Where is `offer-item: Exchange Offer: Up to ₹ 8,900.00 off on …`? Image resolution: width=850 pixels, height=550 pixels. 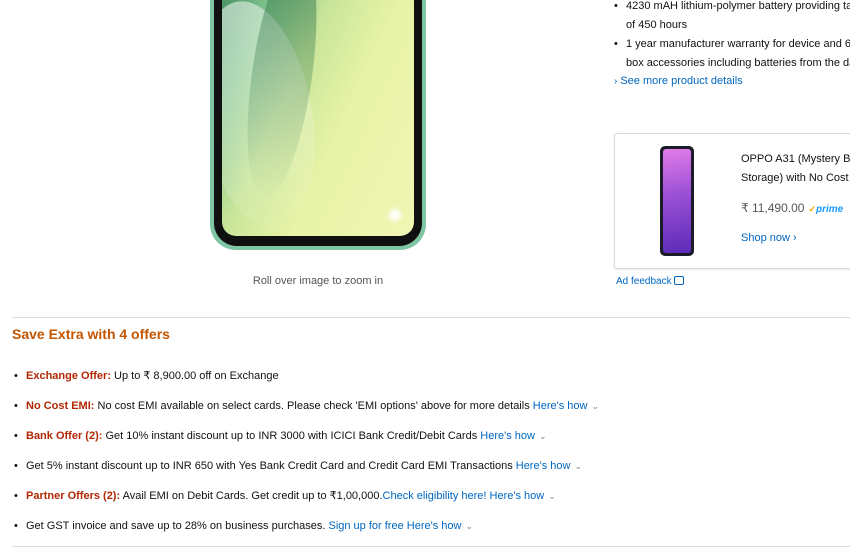 offer-item: Exchange Offer: Up to ₹ 8,900.00 off on … is located at coordinates (432, 381).